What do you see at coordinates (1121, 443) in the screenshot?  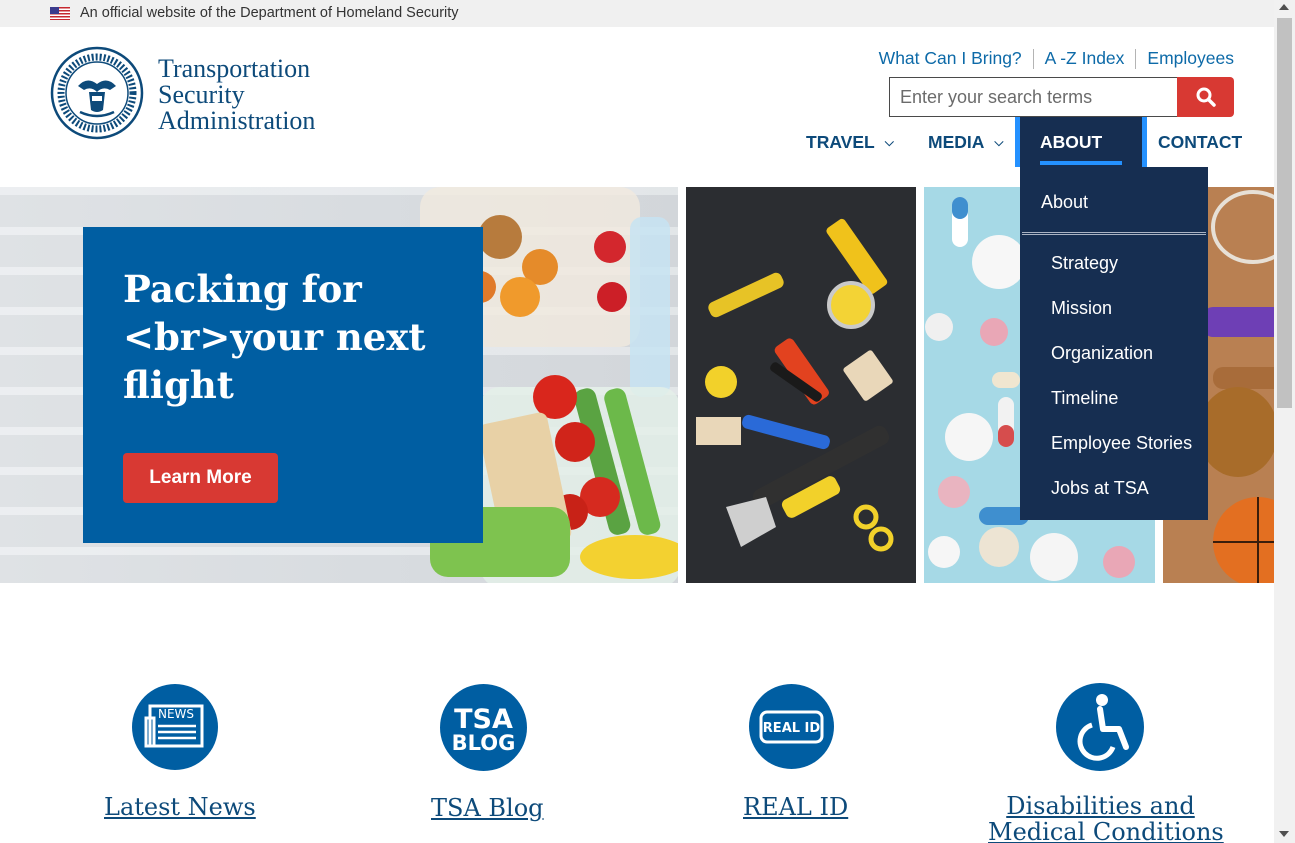 I see `dropdown-item-employee-stories: Employee Stories` at bounding box center [1121, 443].